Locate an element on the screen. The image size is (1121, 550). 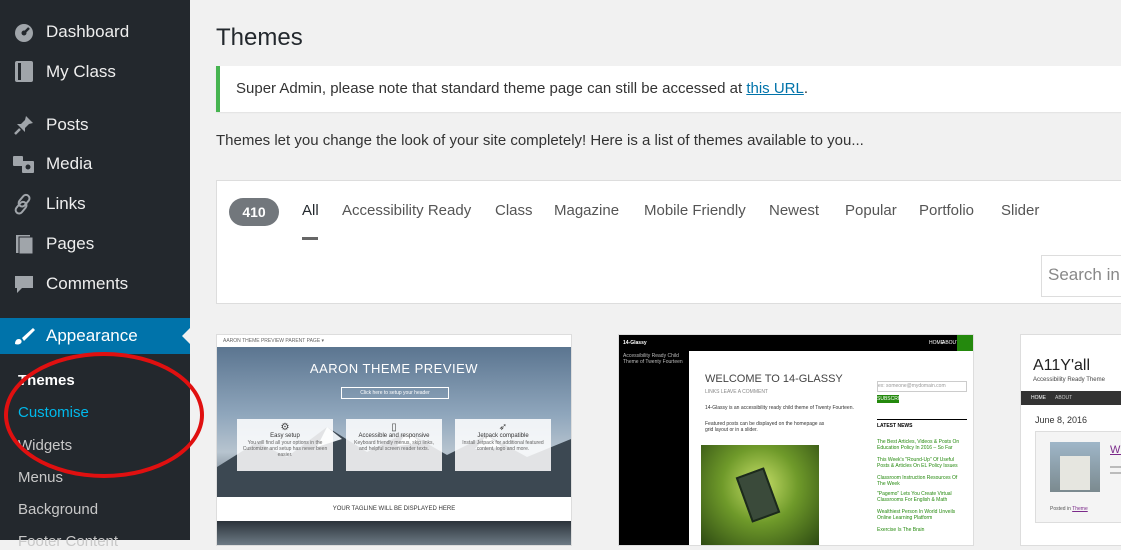
sidebar-item-posts: Posts is located at coordinates (95, 125).